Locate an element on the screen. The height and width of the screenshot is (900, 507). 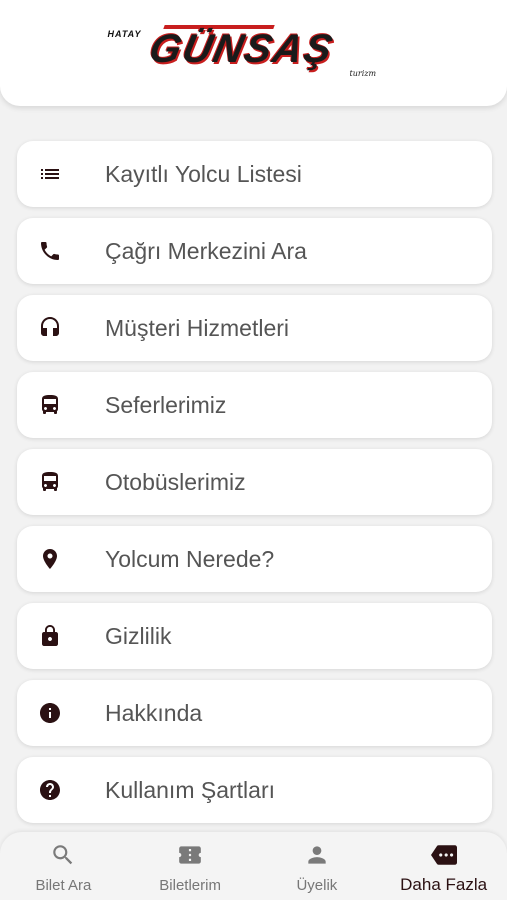
list-icon is located at coordinates (61, 174).